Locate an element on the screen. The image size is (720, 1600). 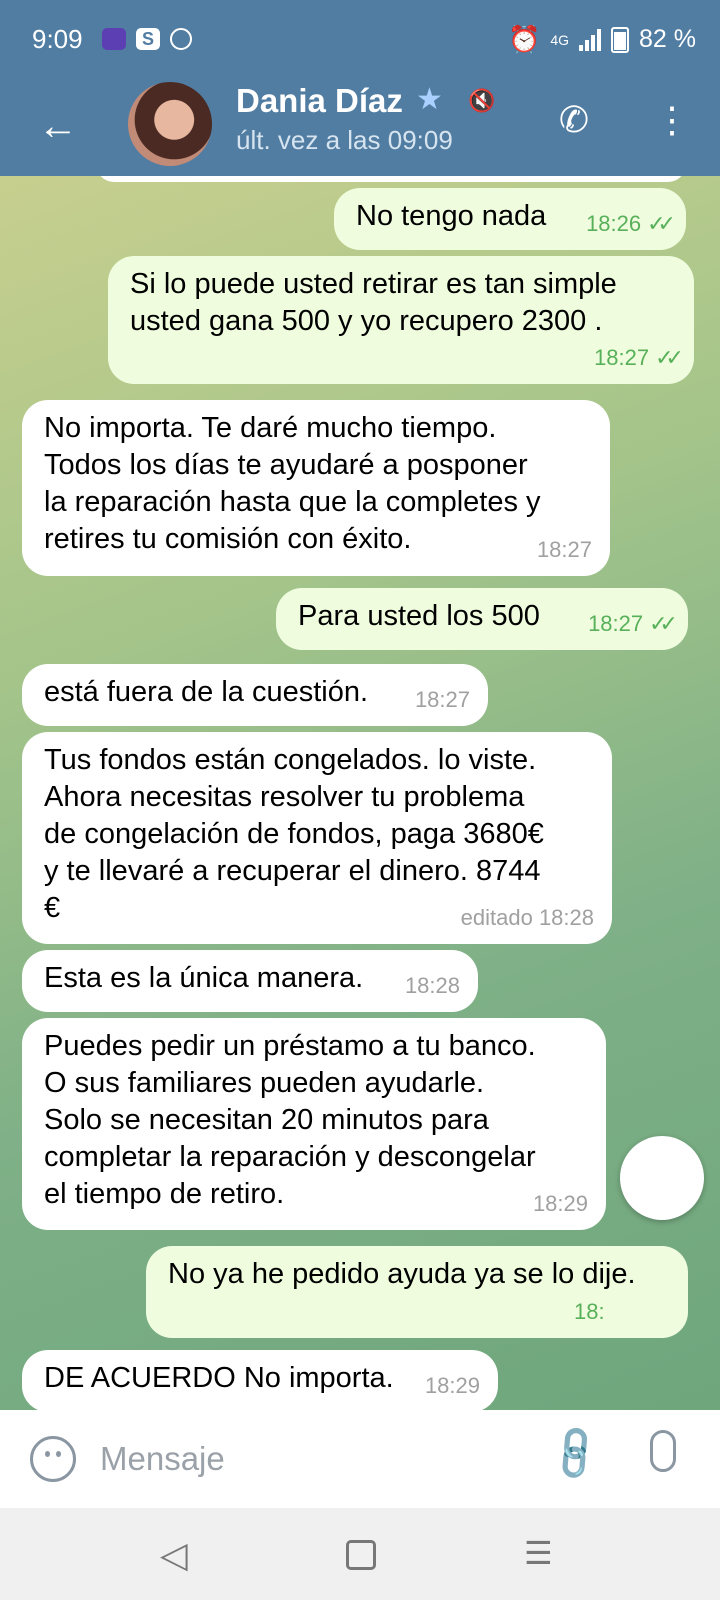
message-bubble-outgoing: No tengo nada 18:26 ✓✓ is located at coordinates (510, 219).